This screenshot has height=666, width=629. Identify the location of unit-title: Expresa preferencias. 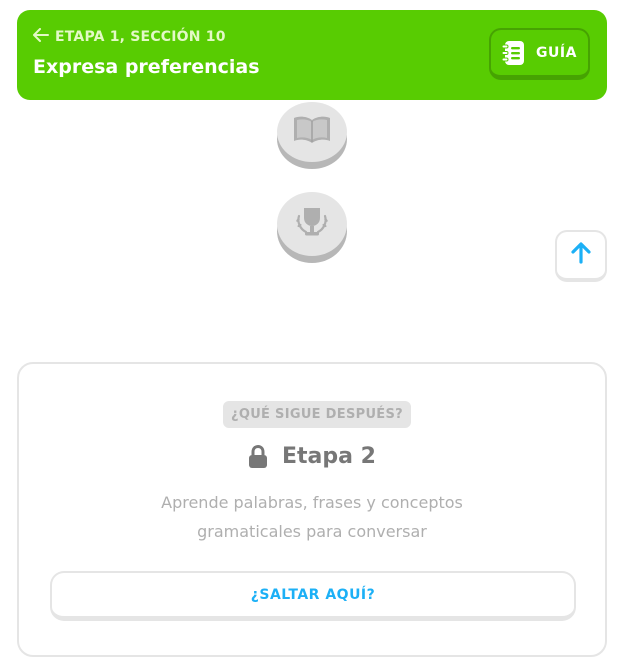
(146, 67).